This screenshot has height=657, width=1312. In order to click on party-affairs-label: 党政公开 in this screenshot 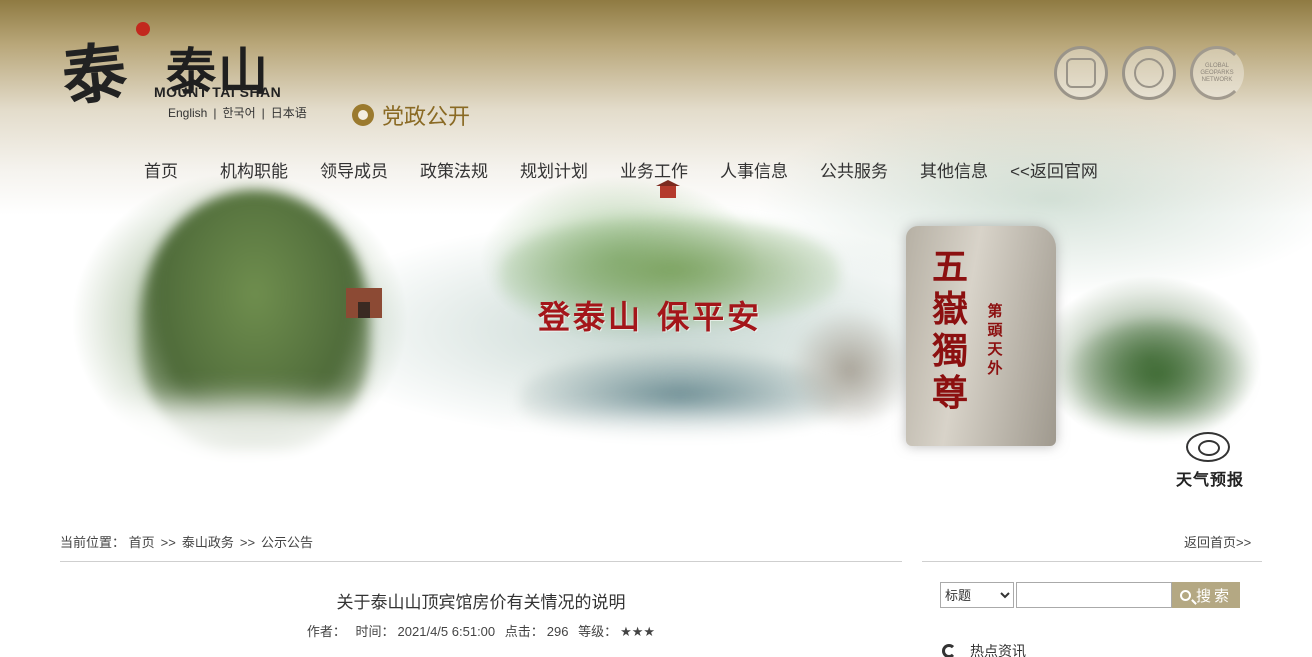, I will do `click(426, 116)`.